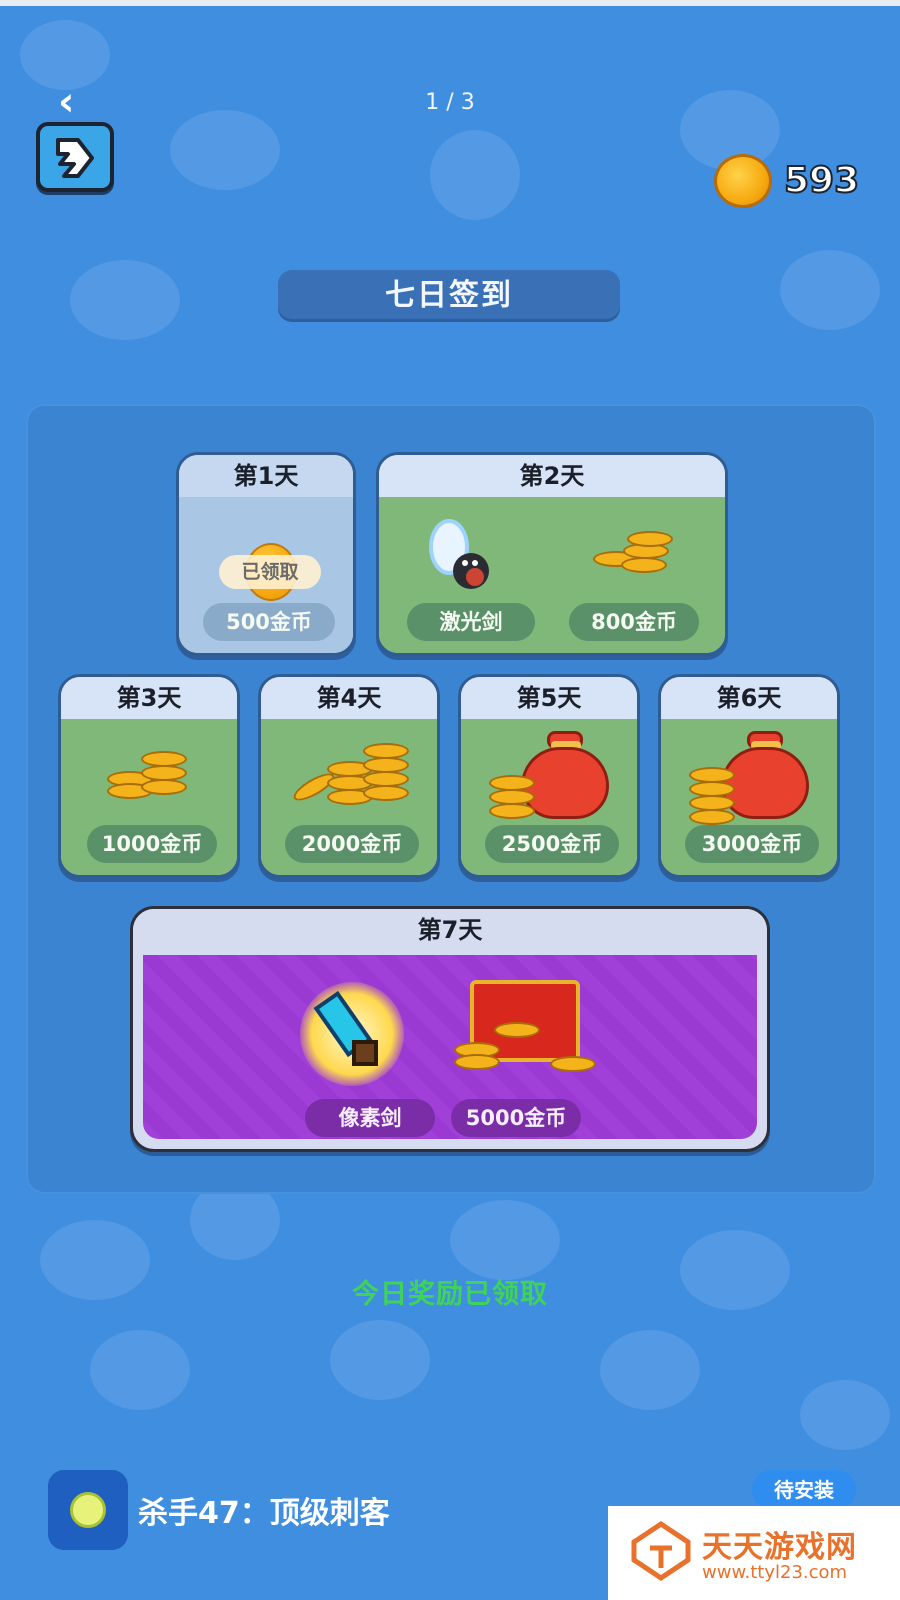 The height and width of the screenshot is (1600, 900). I want to click on install-button: 待安装, so click(804, 1490).